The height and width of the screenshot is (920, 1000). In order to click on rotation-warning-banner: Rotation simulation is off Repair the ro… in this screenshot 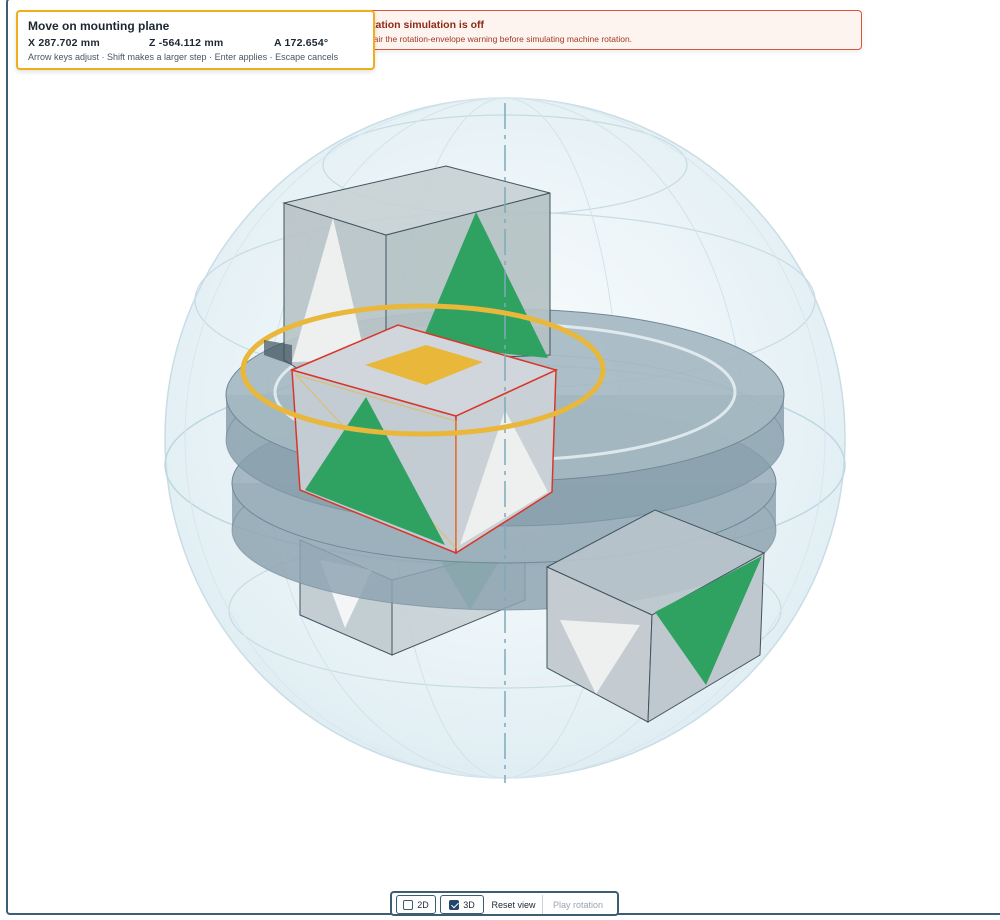, I will do `click(603, 30)`.